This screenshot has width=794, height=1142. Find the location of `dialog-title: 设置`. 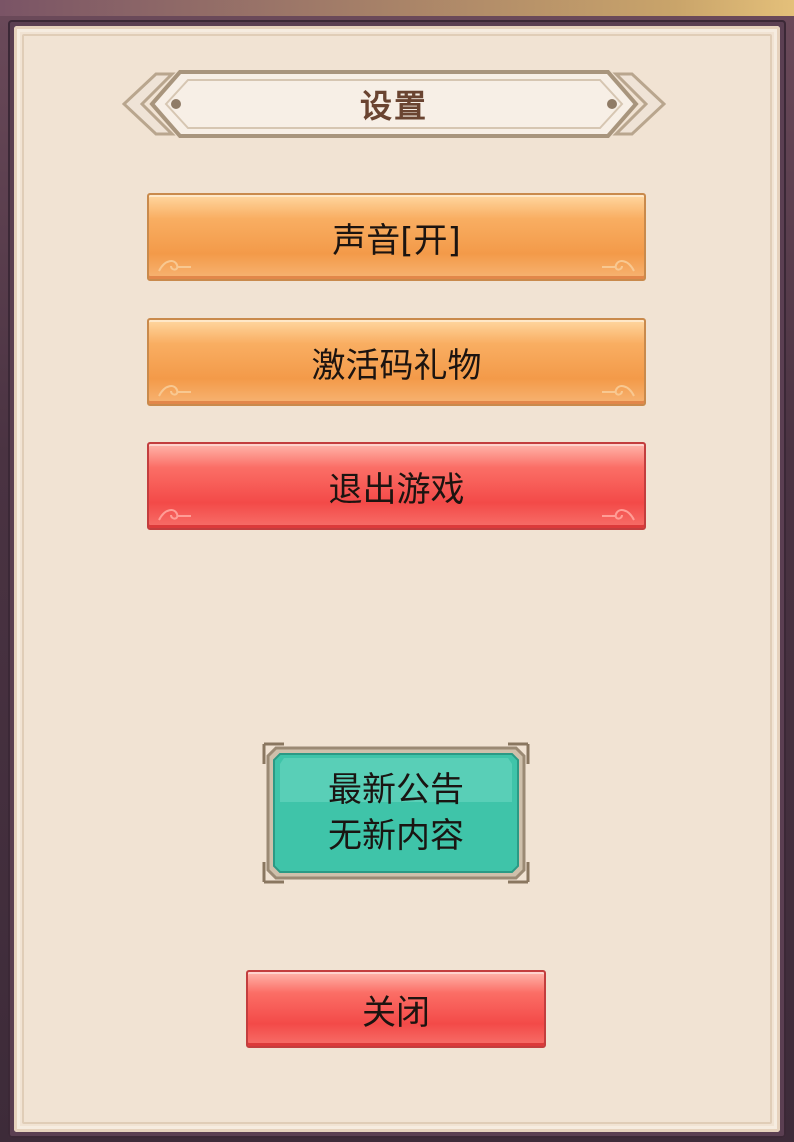

dialog-title: 设置 is located at coordinates (393, 106).